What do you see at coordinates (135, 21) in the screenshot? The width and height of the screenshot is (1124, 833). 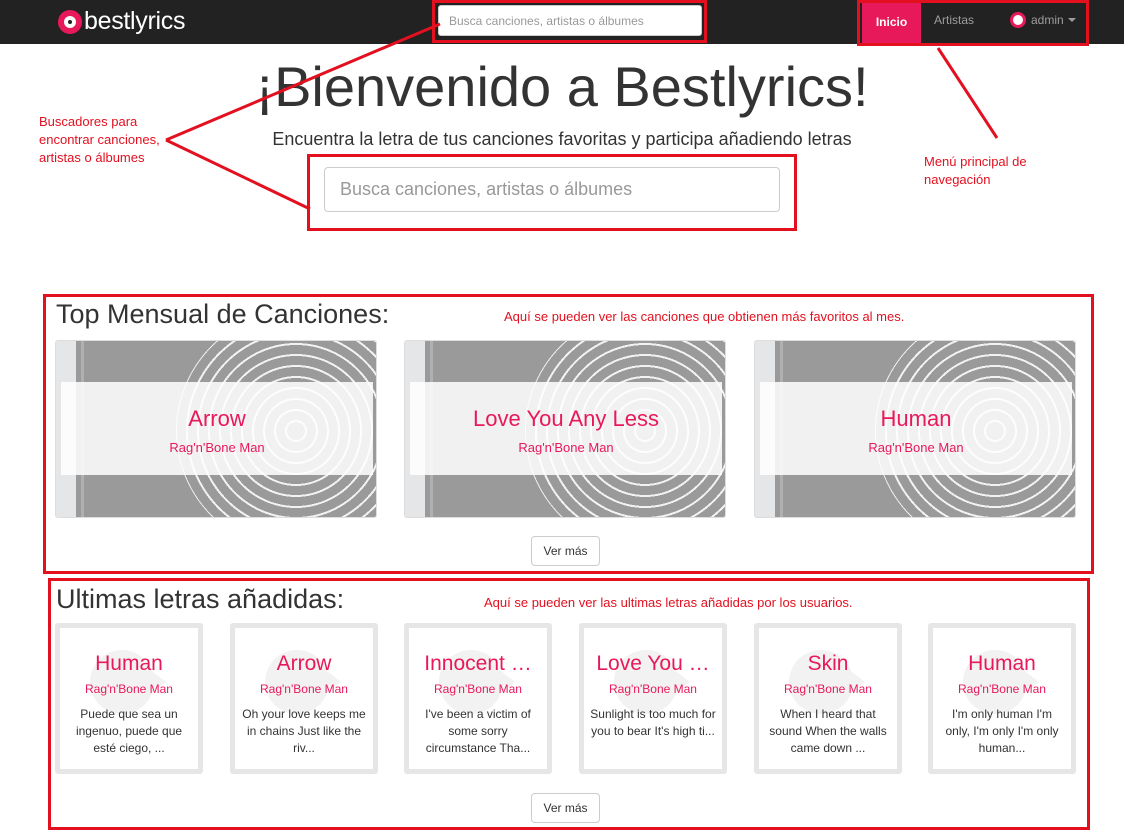 I see `brand-name: bestlyrics` at bounding box center [135, 21].